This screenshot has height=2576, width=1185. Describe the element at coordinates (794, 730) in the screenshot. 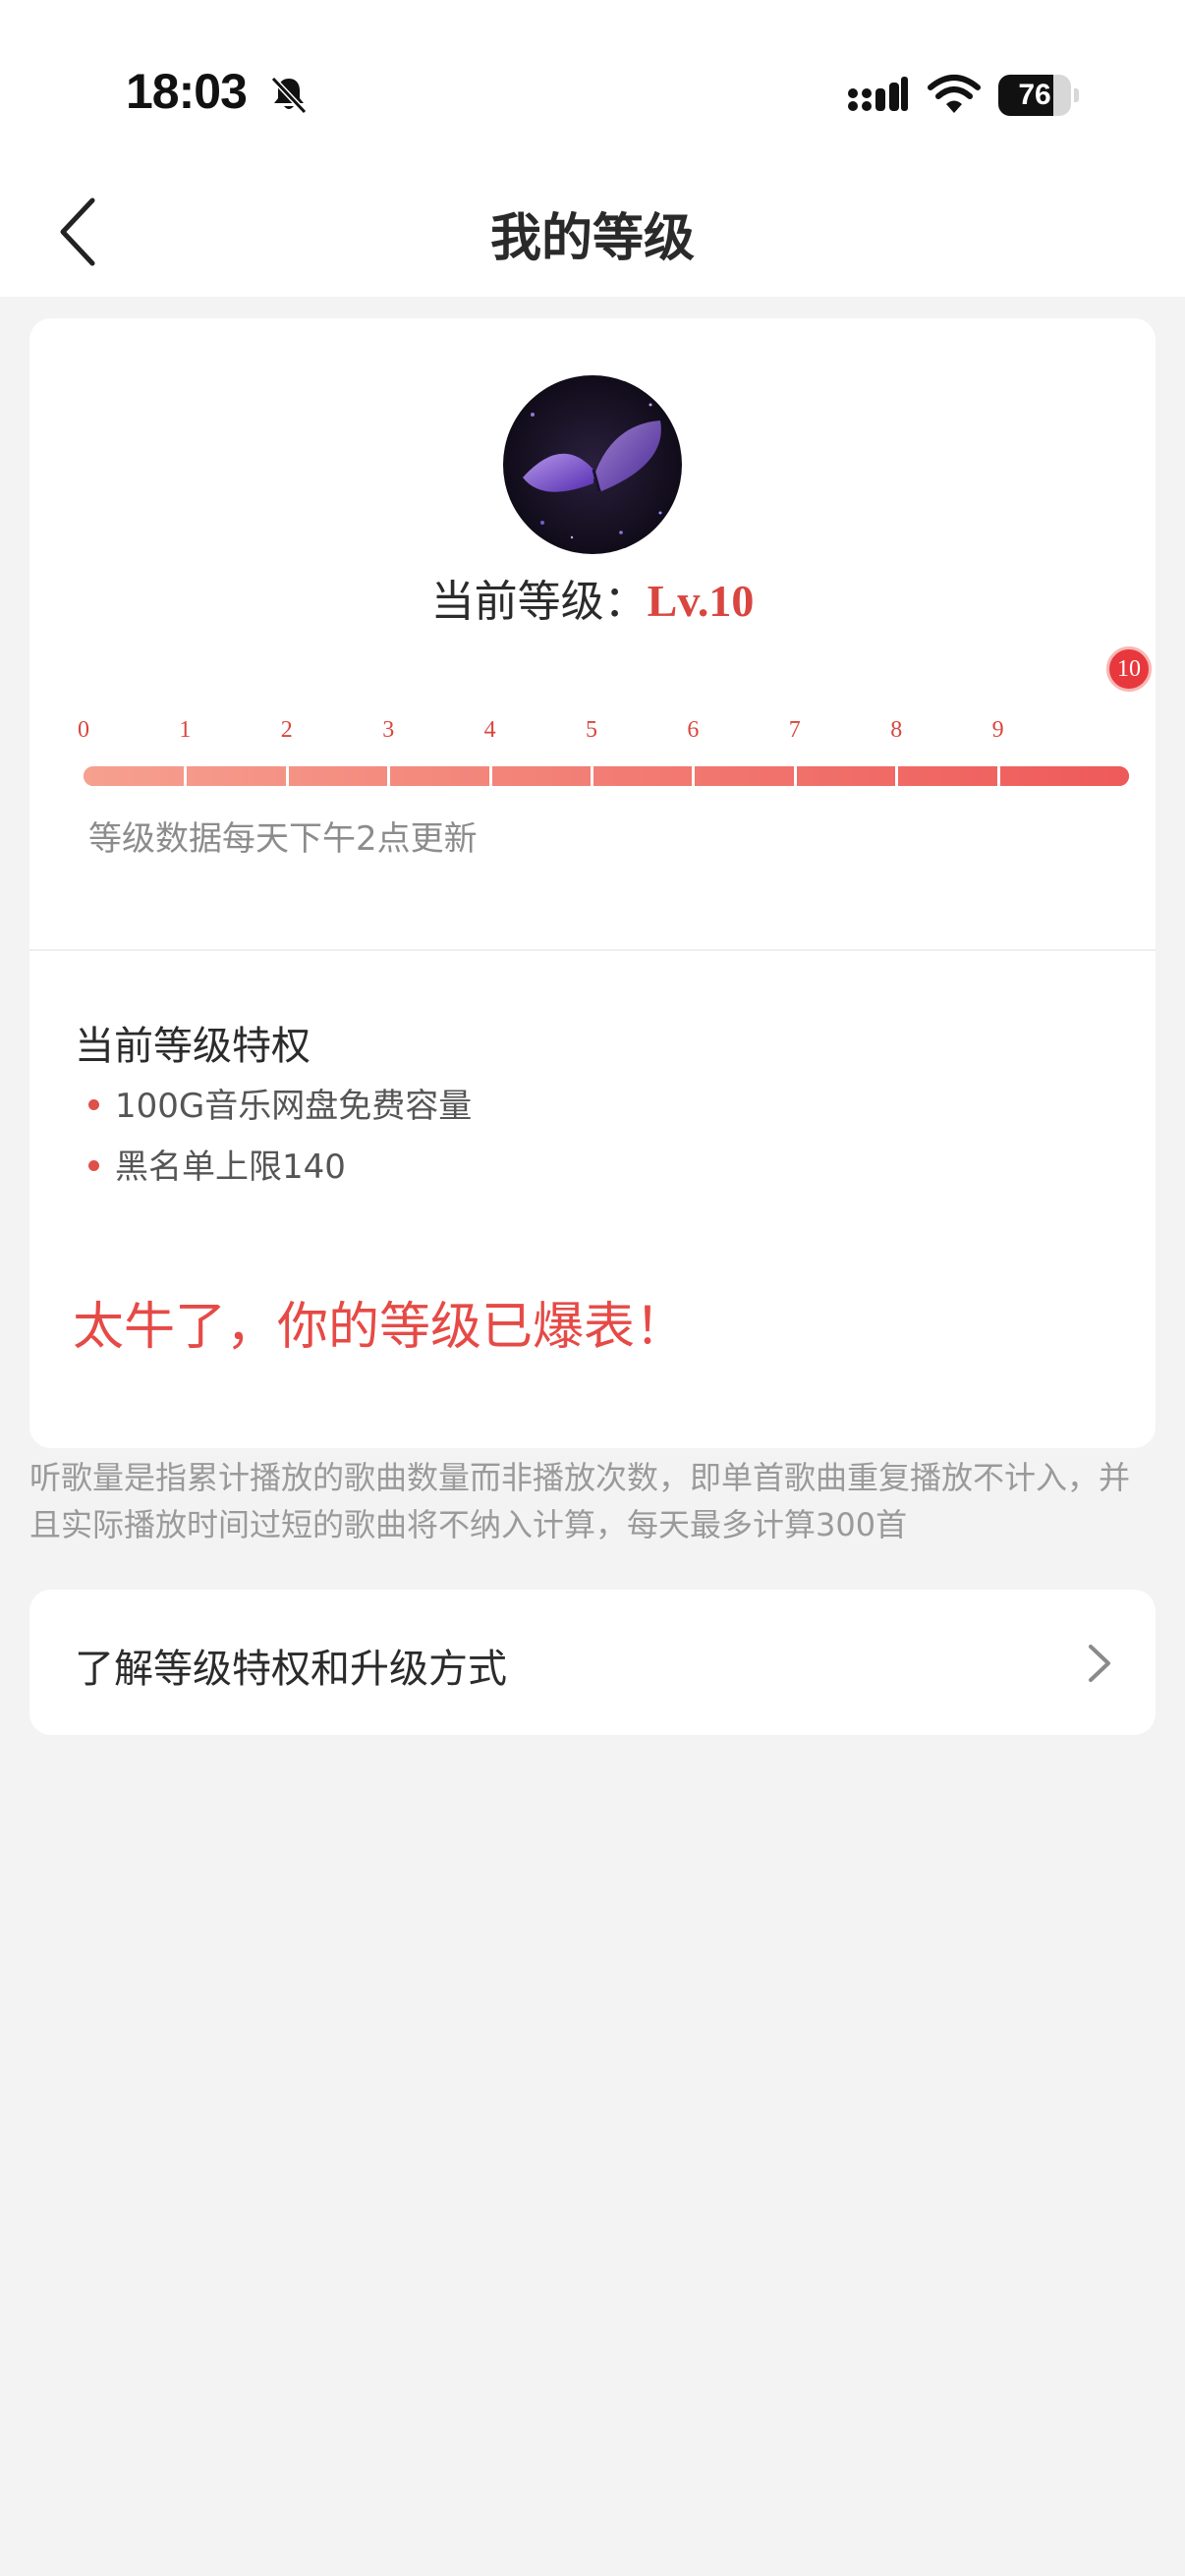

I see `level-tick-label: 7` at that location.